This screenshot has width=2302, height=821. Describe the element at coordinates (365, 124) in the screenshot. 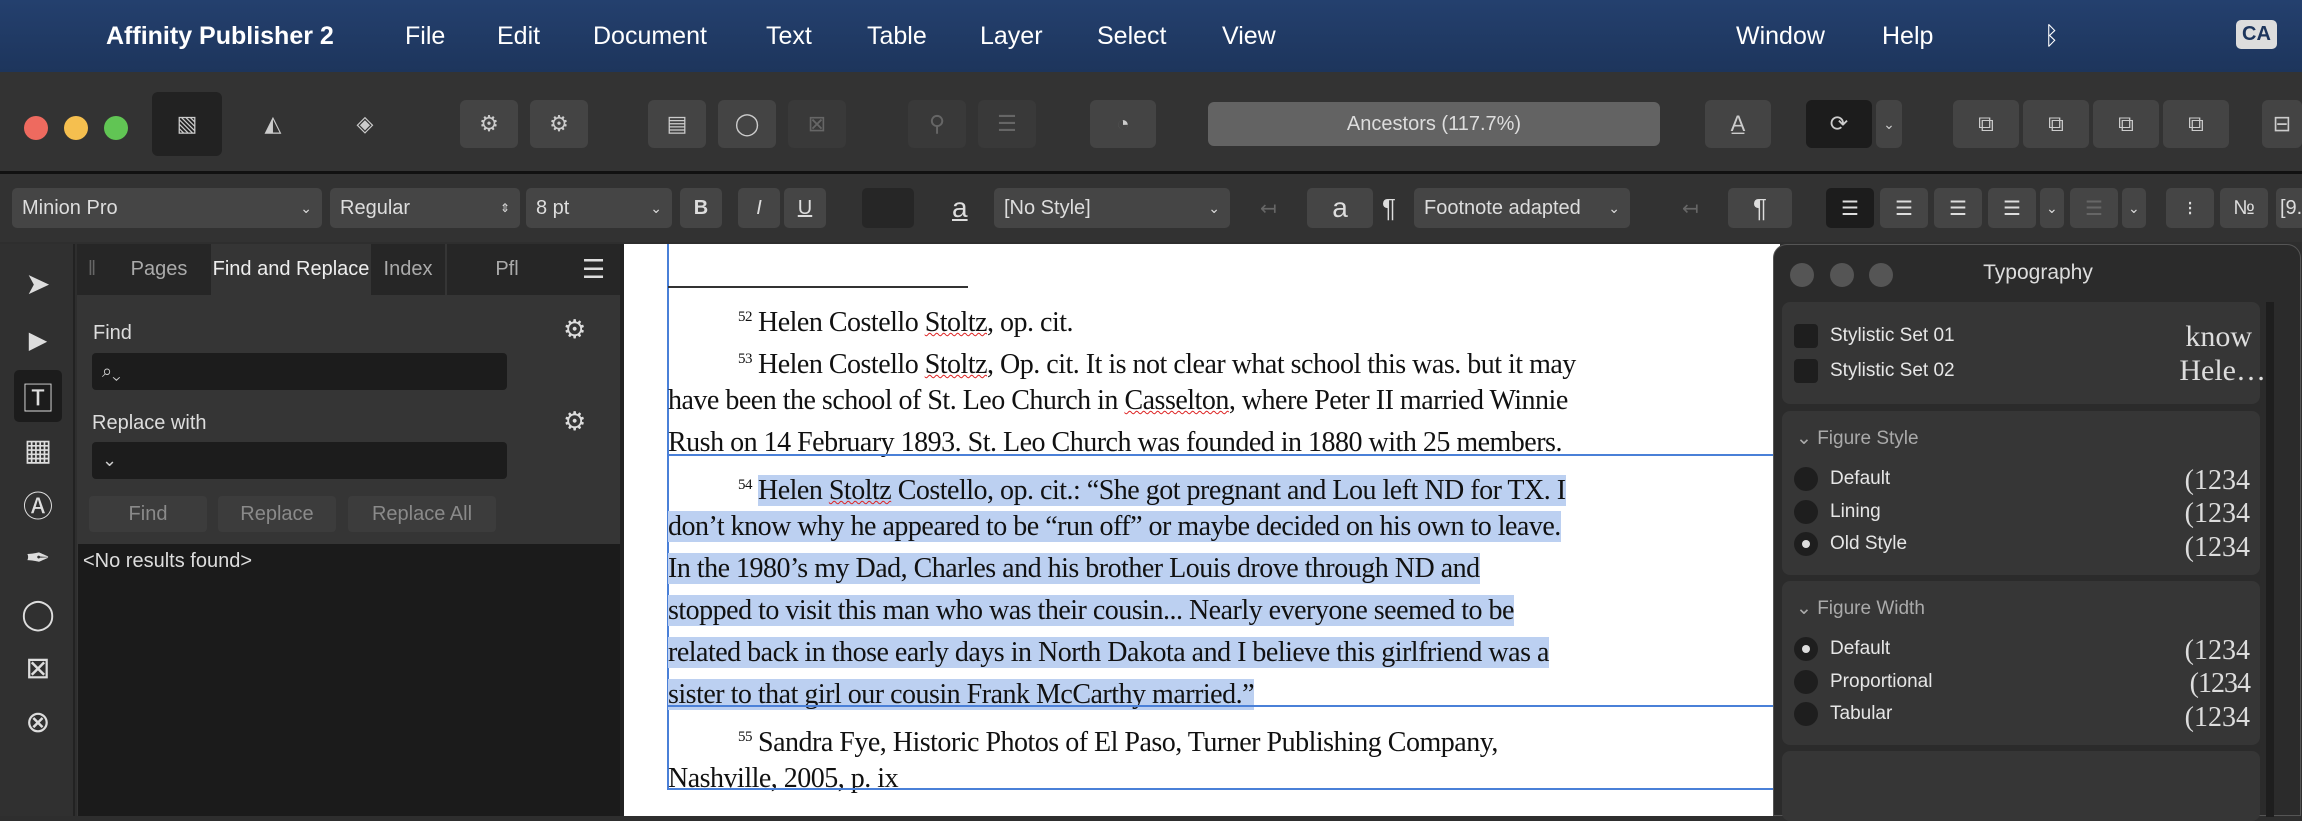

I see `photo-persona-icon: ◈` at that location.